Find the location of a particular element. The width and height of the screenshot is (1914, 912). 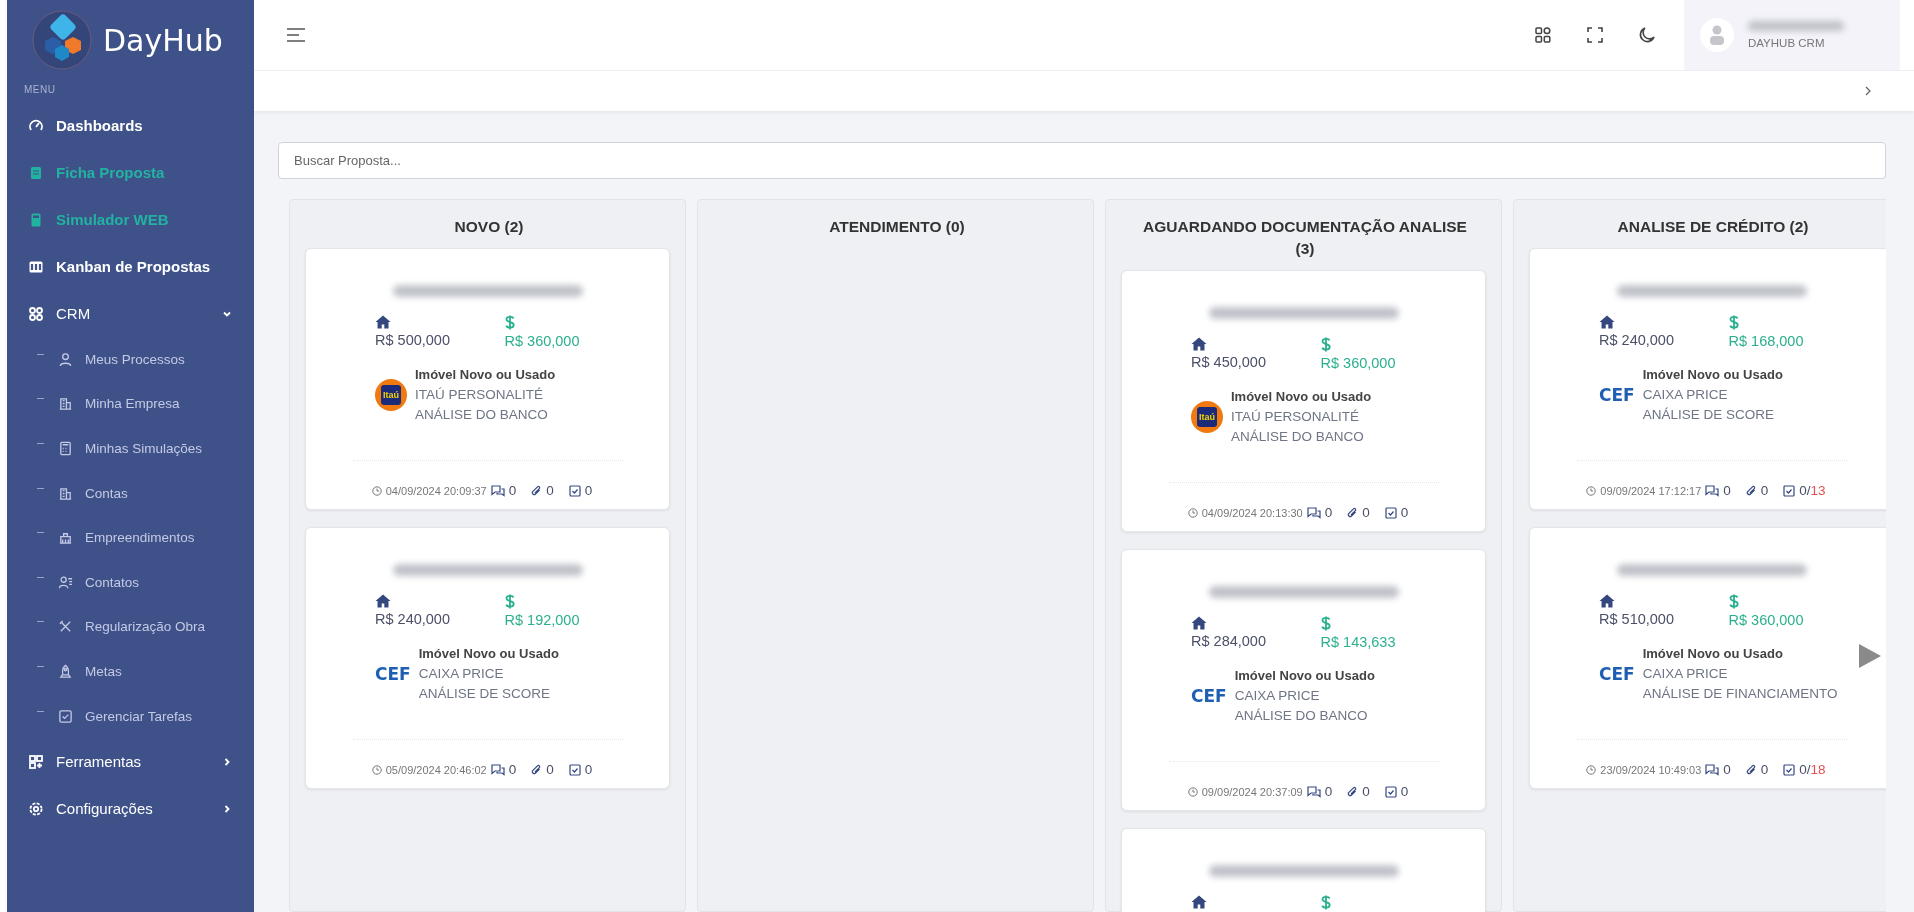

date-time: 09/09/2024 20:37:09 is located at coordinates (1252, 791).